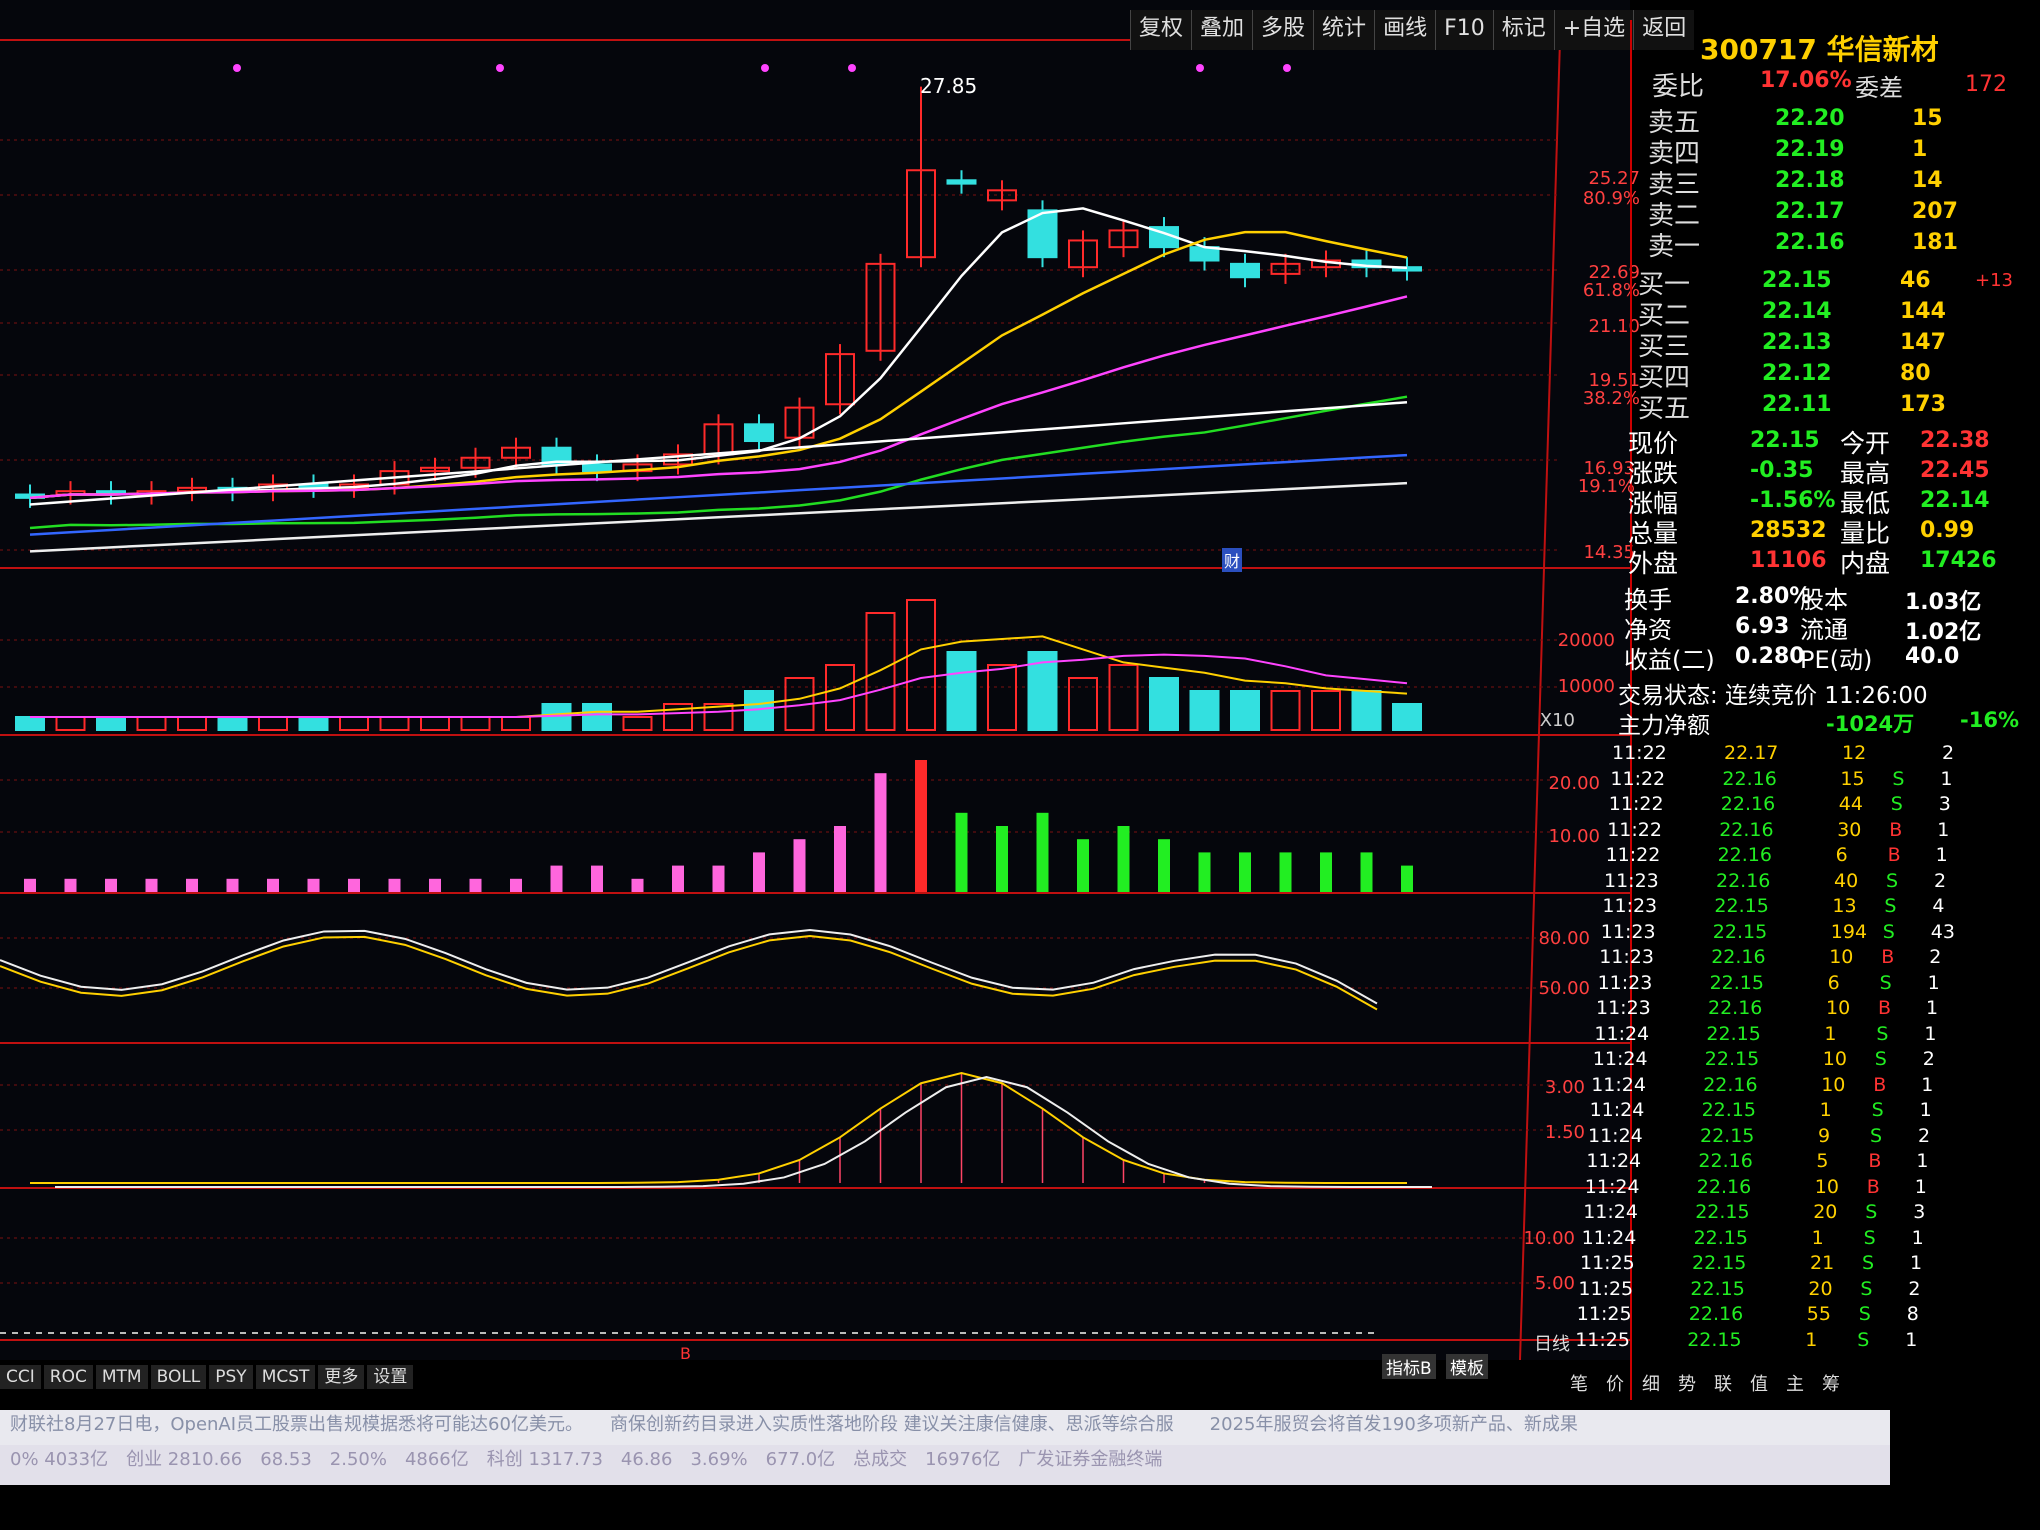  Describe the element at coordinates (20, 1377) in the screenshot. I see `tab-cci: CCI` at that location.